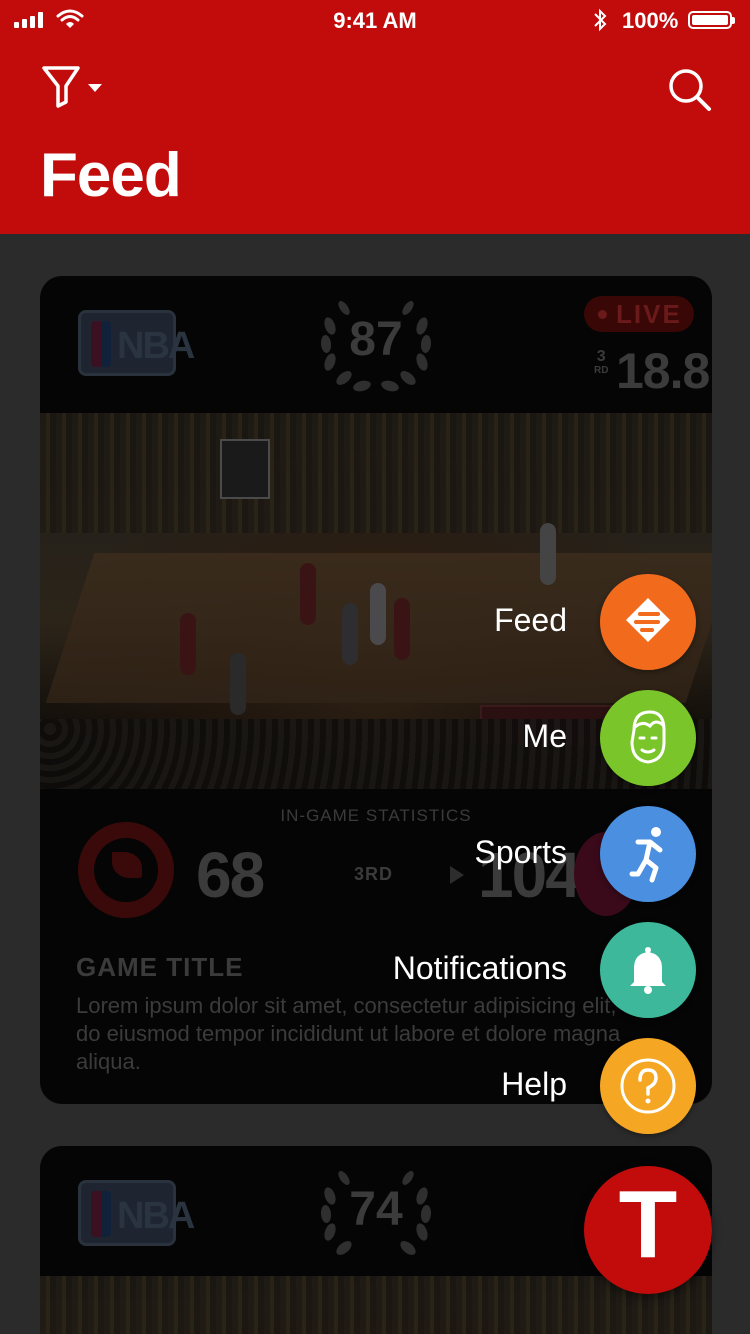 Image resolution: width=750 pixels, height=1334 pixels. I want to click on live-badge: LIVE, so click(639, 314).